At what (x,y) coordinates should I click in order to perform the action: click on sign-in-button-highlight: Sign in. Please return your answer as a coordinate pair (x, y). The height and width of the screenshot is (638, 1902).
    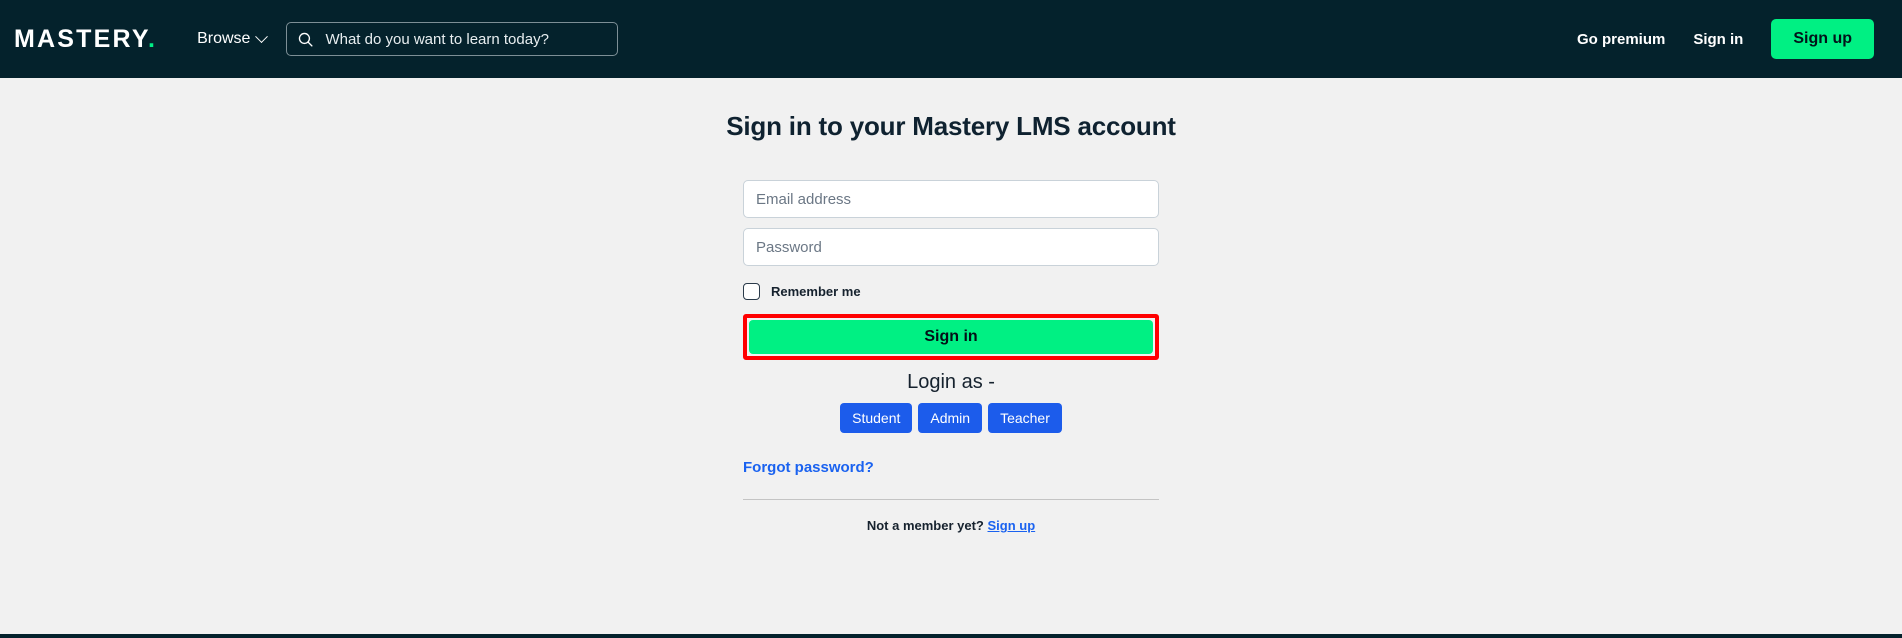
    Looking at the image, I should click on (951, 337).